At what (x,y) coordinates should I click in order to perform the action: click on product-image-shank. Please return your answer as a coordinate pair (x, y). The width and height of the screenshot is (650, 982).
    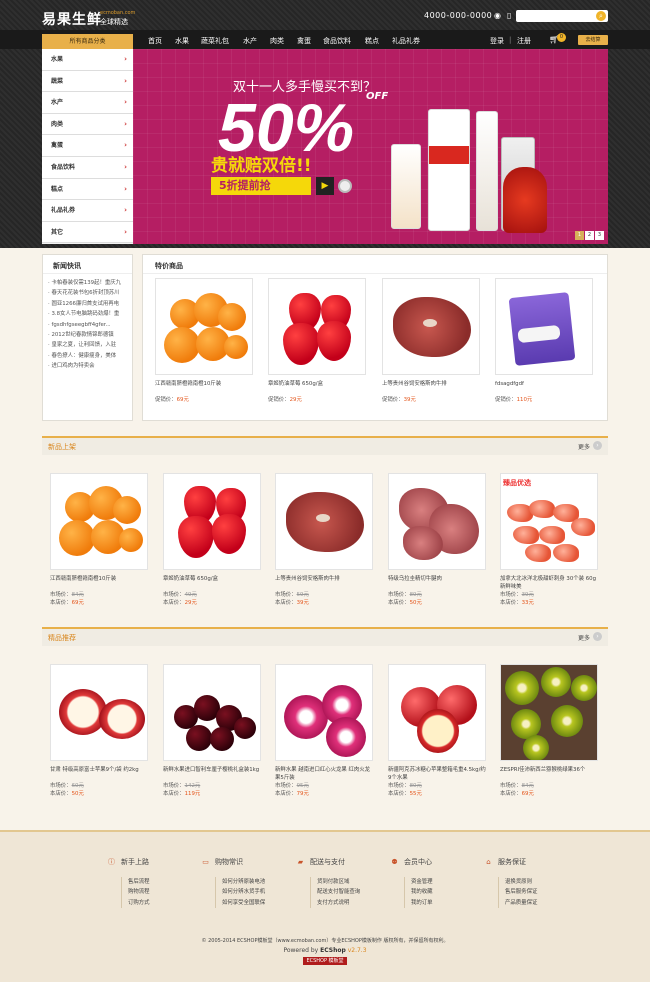
    Looking at the image, I should click on (437, 521).